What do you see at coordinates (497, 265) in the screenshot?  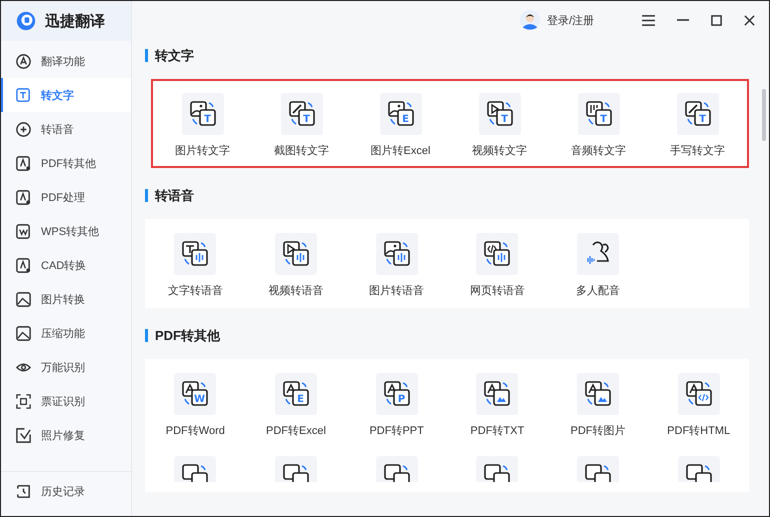 I see `tool-tile: 网页转语音` at bounding box center [497, 265].